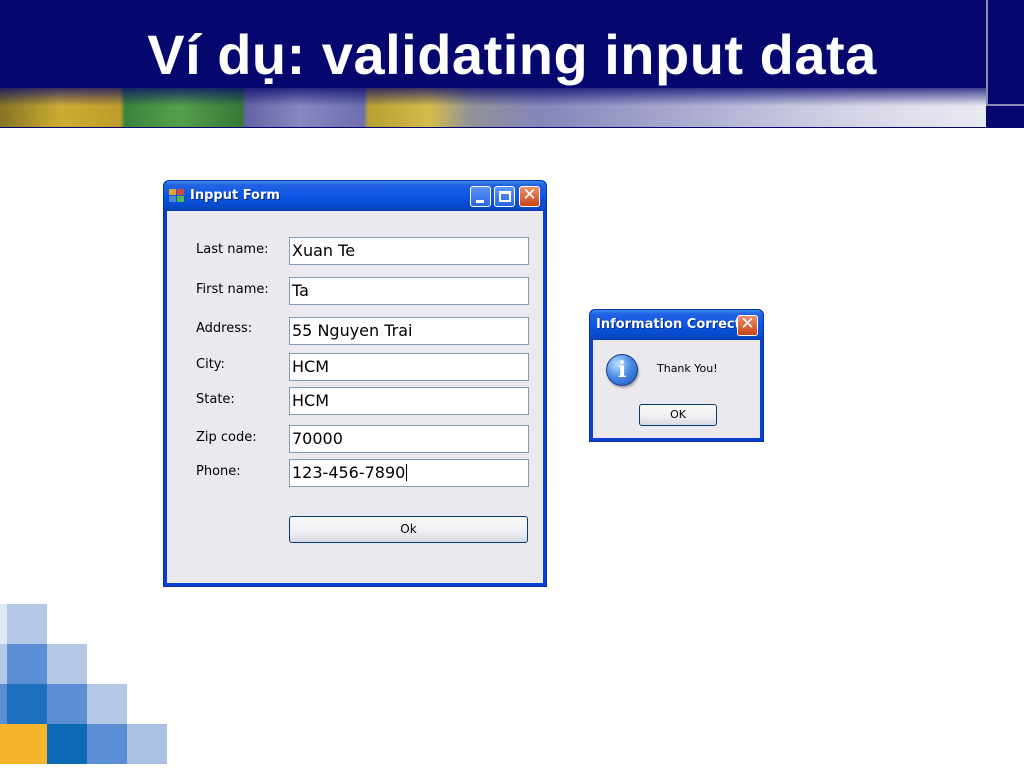 The width and height of the screenshot is (1024, 768). I want to click on address-field: 55 Nguyen Trai, so click(409, 331).